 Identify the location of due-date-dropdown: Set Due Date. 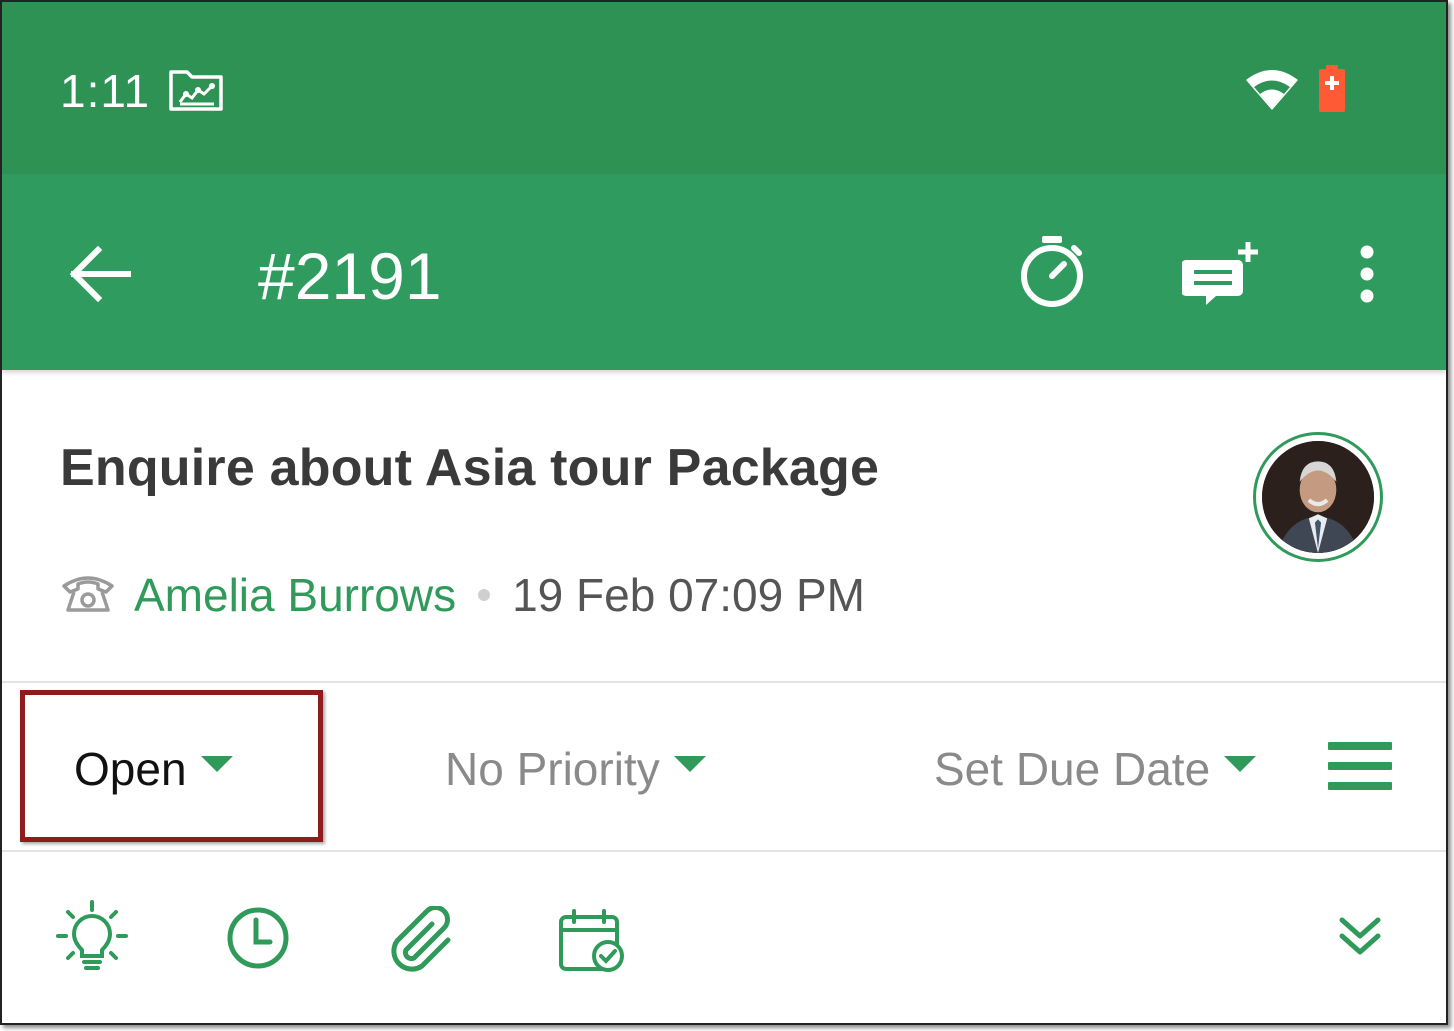
(1095, 769).